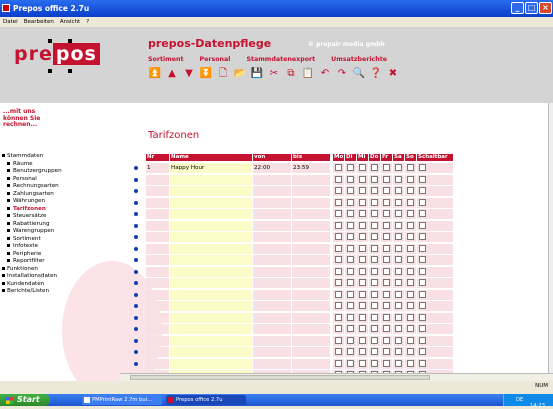  I want to click on sidebar-item: Installationsdaten, so click(32, 277).